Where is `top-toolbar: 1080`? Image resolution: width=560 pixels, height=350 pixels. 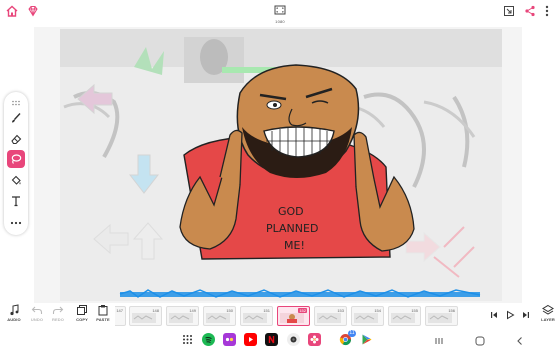 top-toolbar: 1080 is located at coordinates (280, 12).